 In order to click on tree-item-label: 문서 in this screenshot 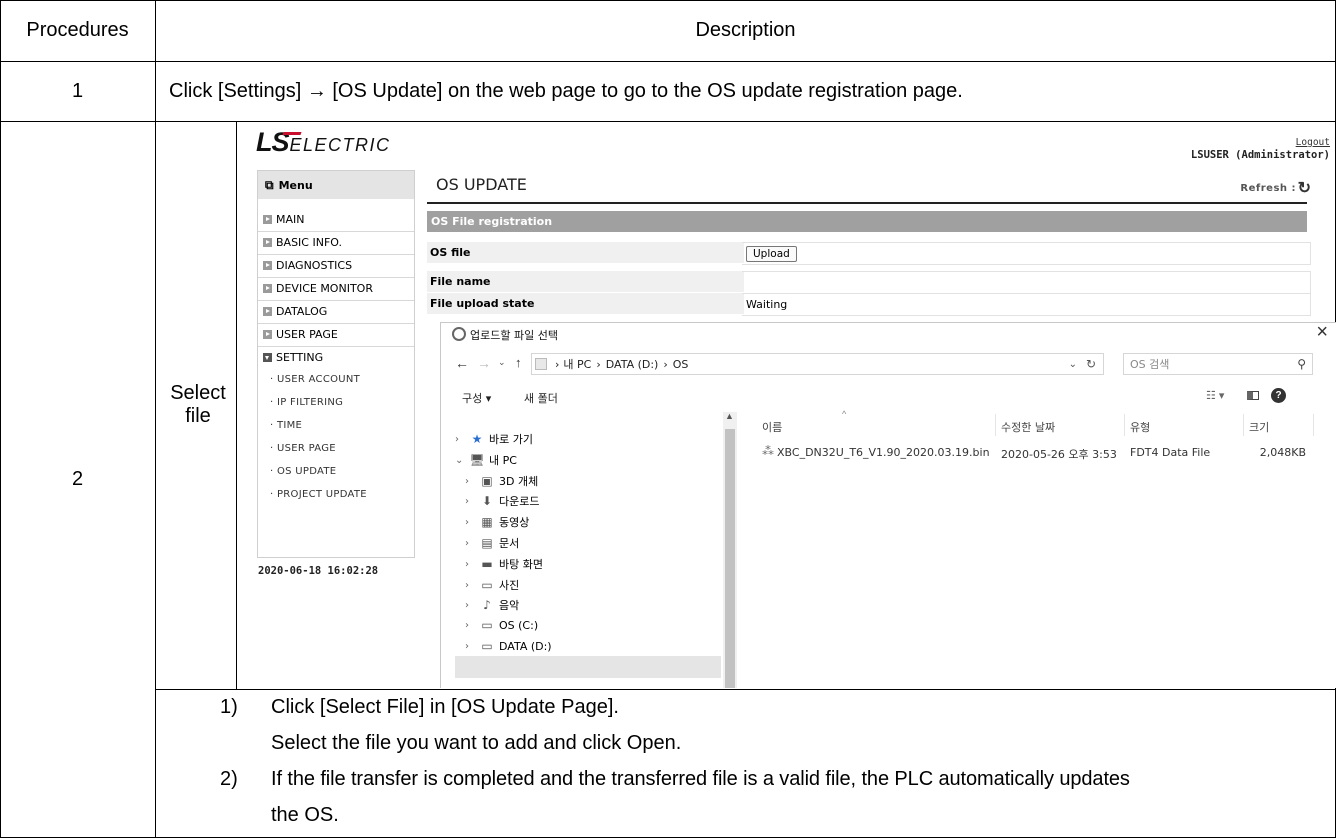, I will do `click(509, 543)`.